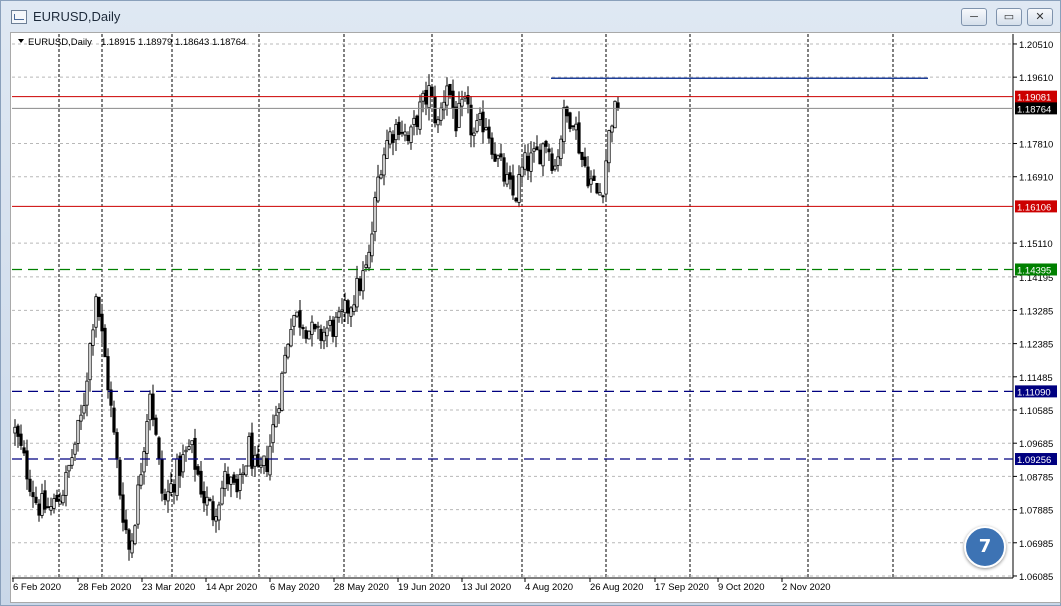  What do you see at coordinates (1034, 207) in the screenshot?
I see `level-label-1: 1.16106` at bounding box center [1034, 207].